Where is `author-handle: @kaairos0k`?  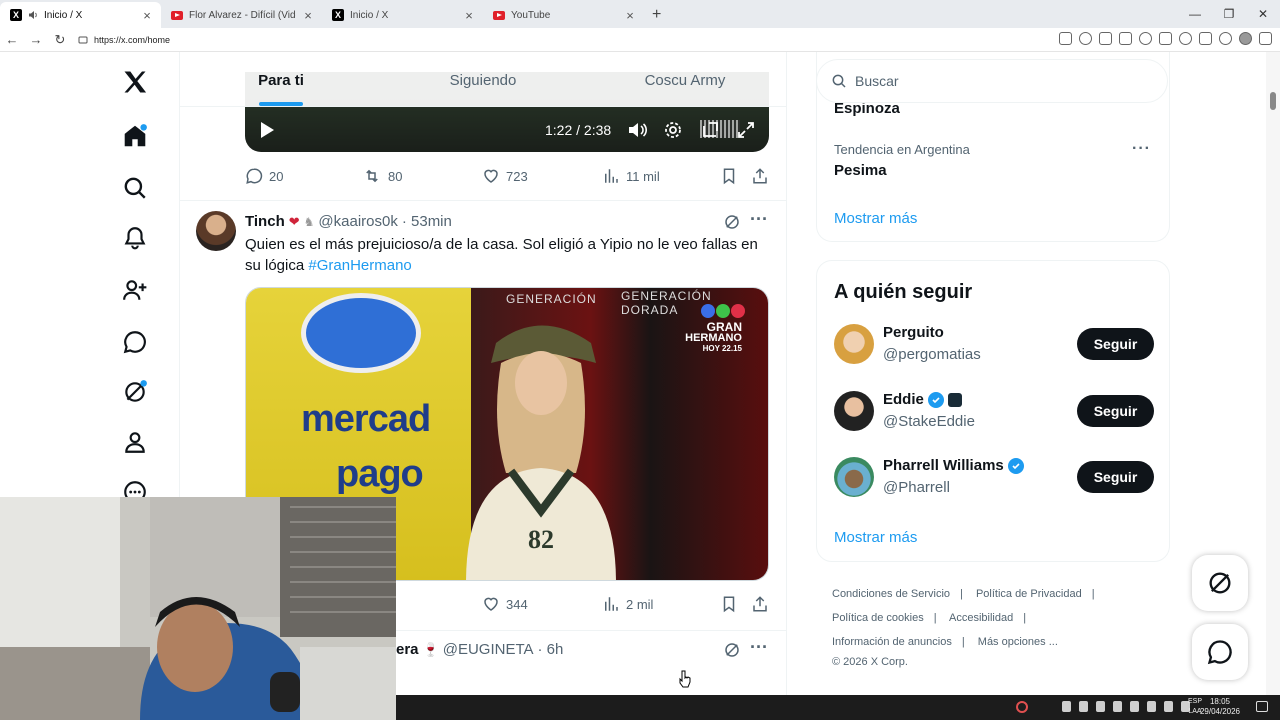 author-handle: @kaairos0k is located at coordinates (357, 221).